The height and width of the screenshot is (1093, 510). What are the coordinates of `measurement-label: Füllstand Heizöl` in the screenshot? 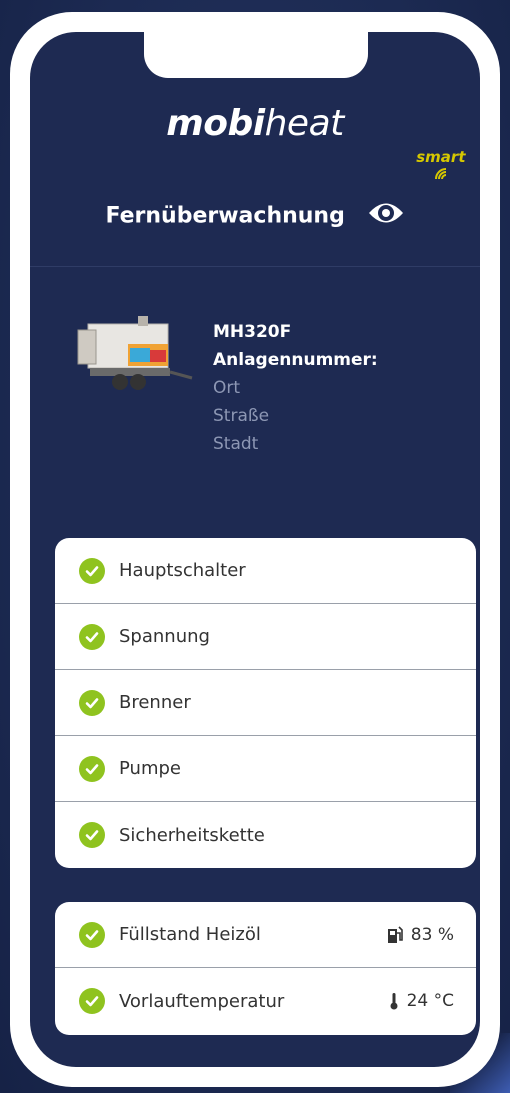 It's located at (190, 934).